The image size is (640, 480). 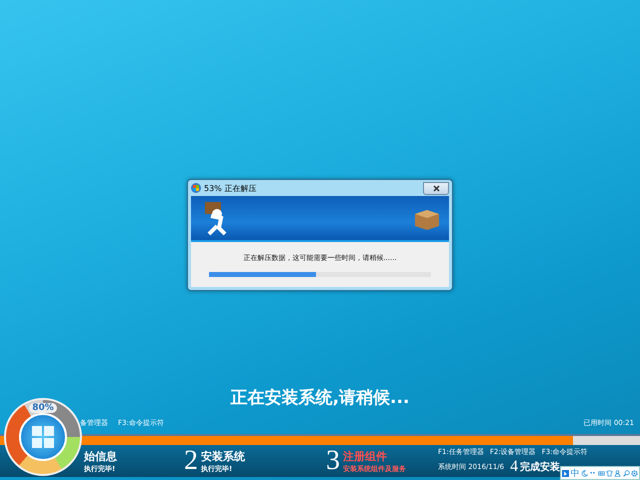 I want to click on ime-logo-icon, so click(x=565, y=473).